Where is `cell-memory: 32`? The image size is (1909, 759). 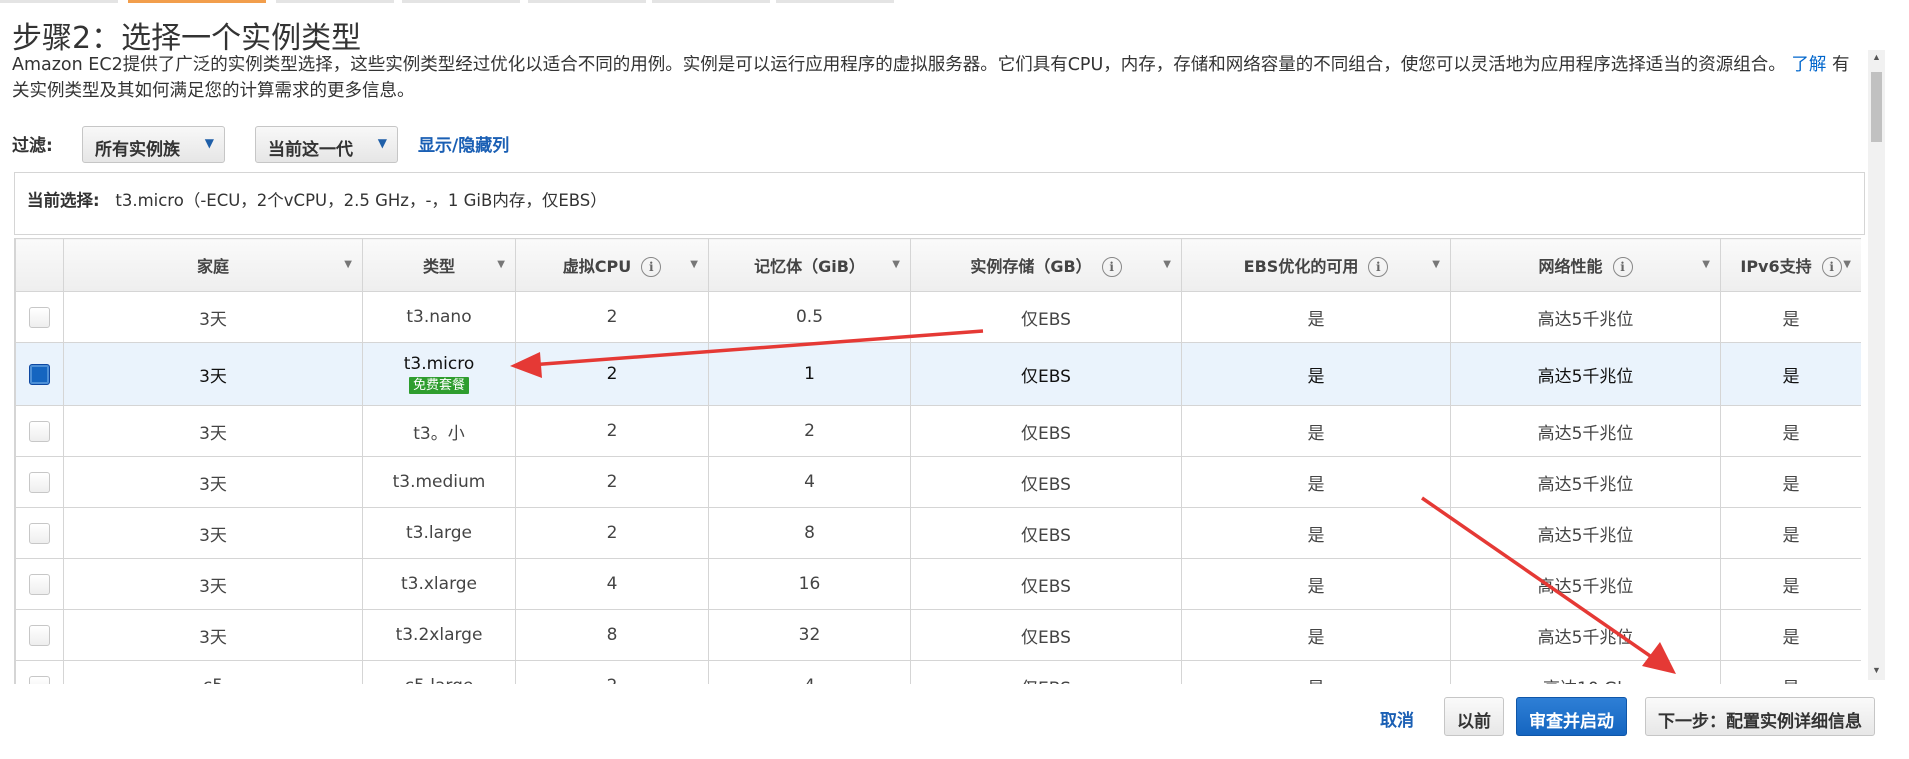
cell-memory: 32 is located at coordinates (809, 635).